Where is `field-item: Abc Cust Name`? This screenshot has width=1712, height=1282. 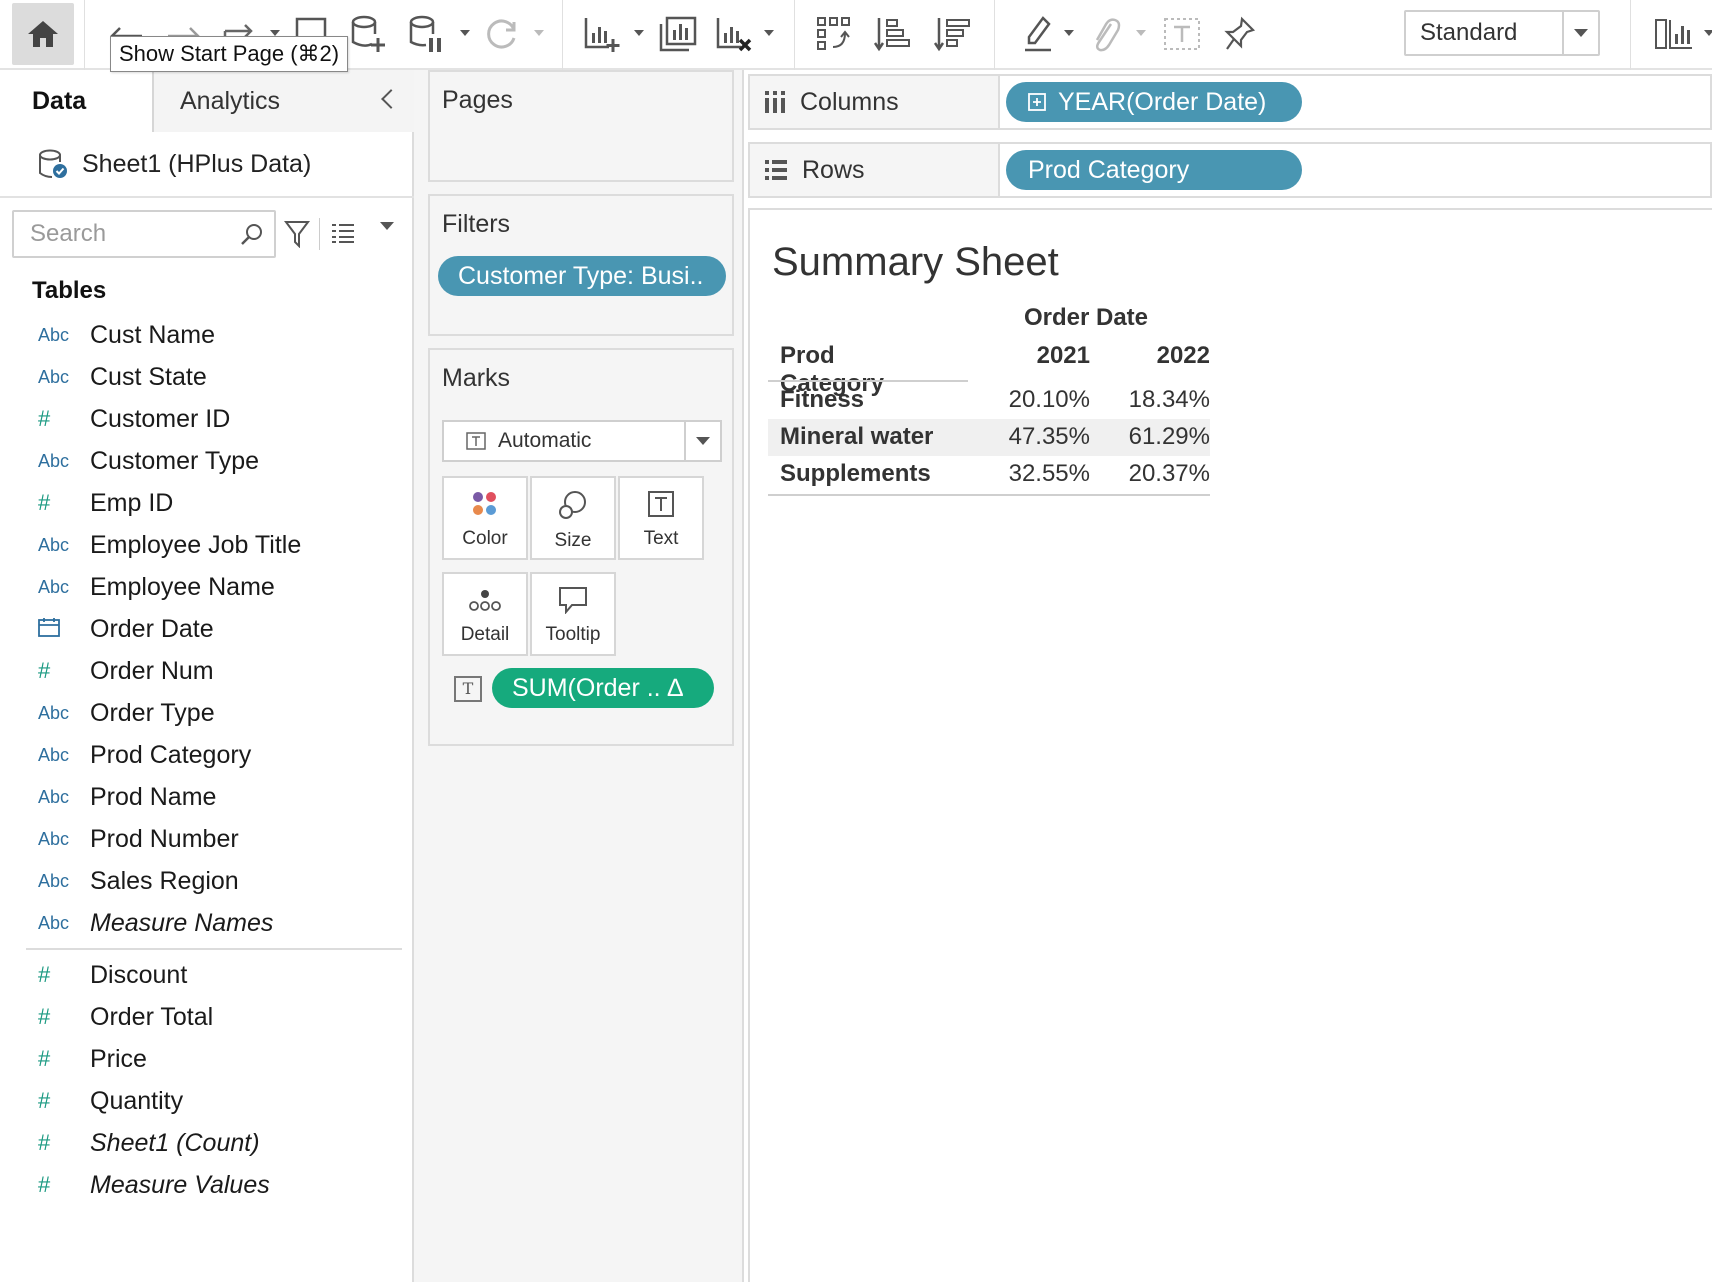 field-item: Abc Cust Name is located at coordinates (207, 335).